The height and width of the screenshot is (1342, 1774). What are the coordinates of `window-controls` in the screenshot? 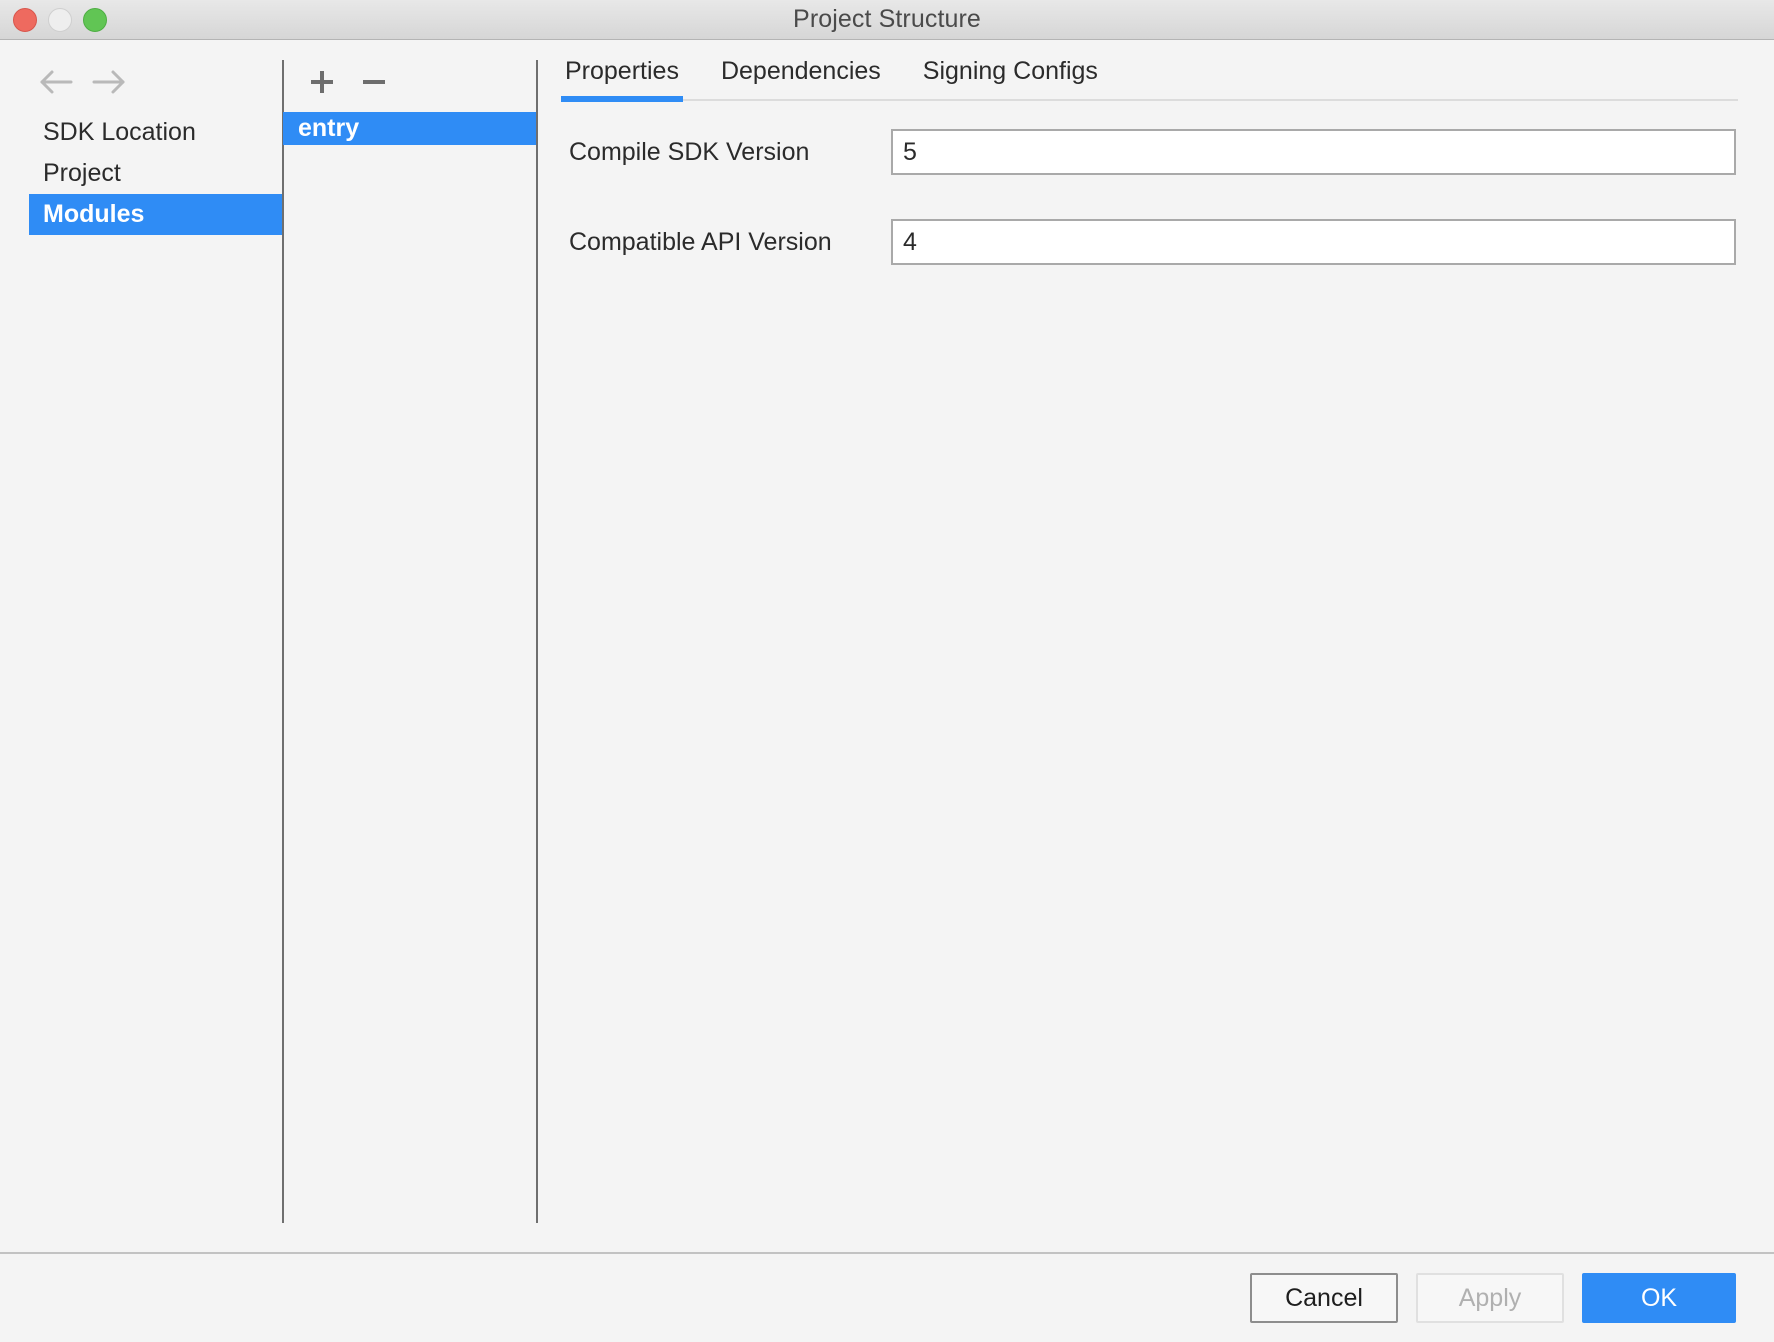 It's located at (60, 20).